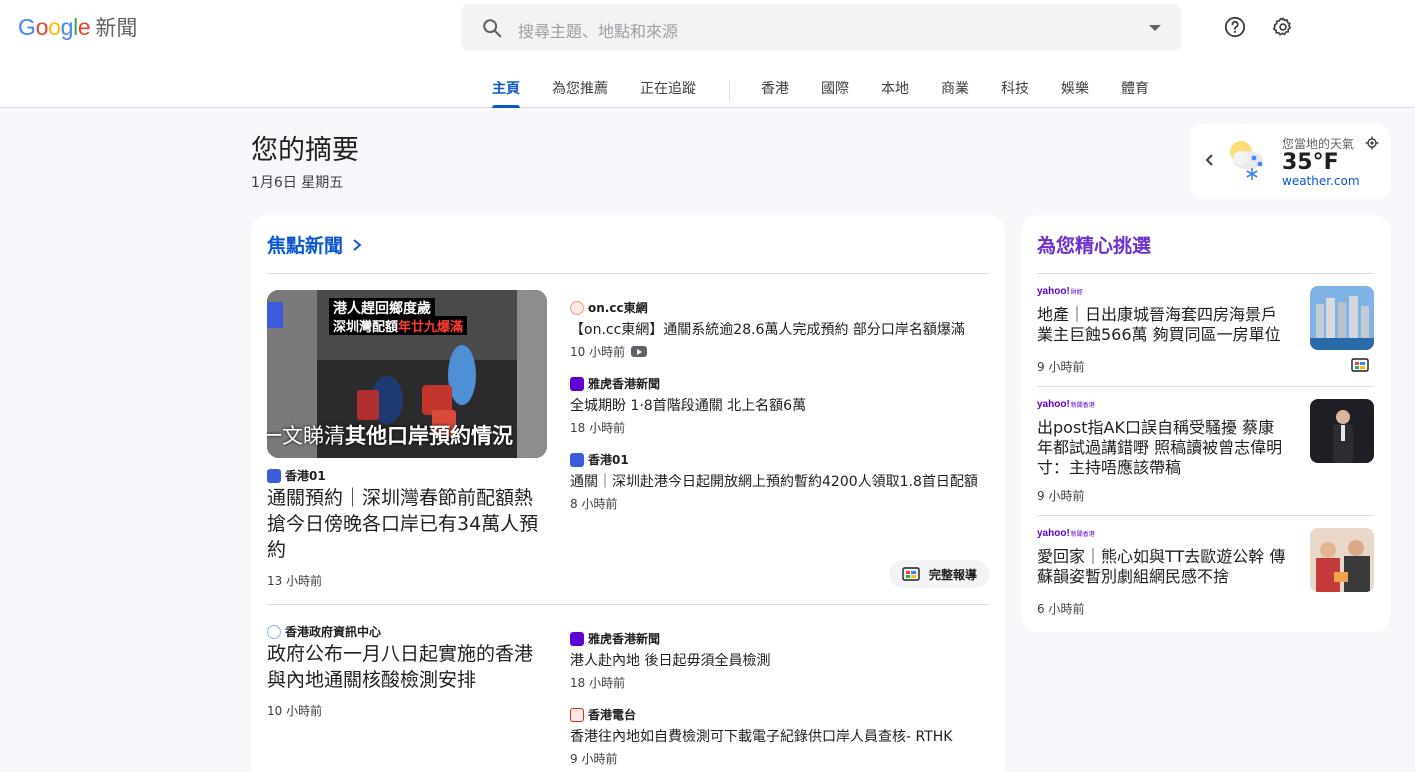  I want to click on help-icon, so click(1235, 27).